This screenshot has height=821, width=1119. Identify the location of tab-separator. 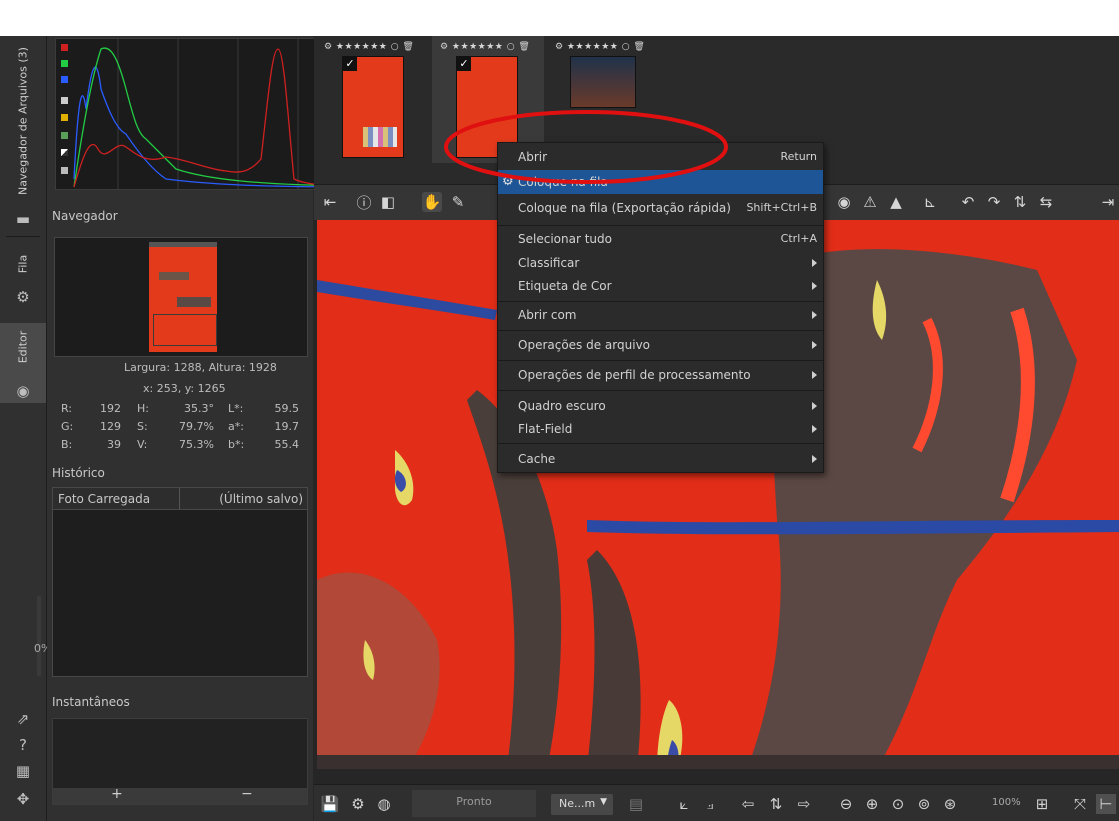
(23, 236).